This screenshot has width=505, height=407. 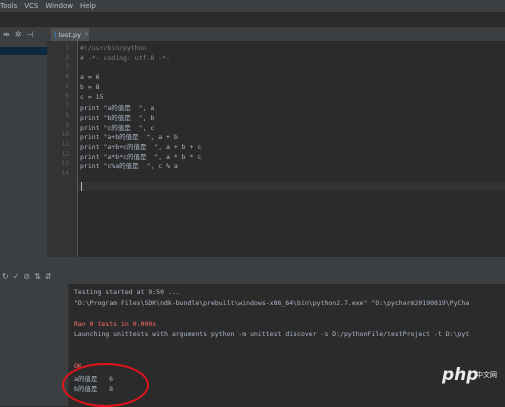 What do you see at coordinates (291, 186) in the screenshot?
I see `current-line-highlight` at bounding box center [291, 186].